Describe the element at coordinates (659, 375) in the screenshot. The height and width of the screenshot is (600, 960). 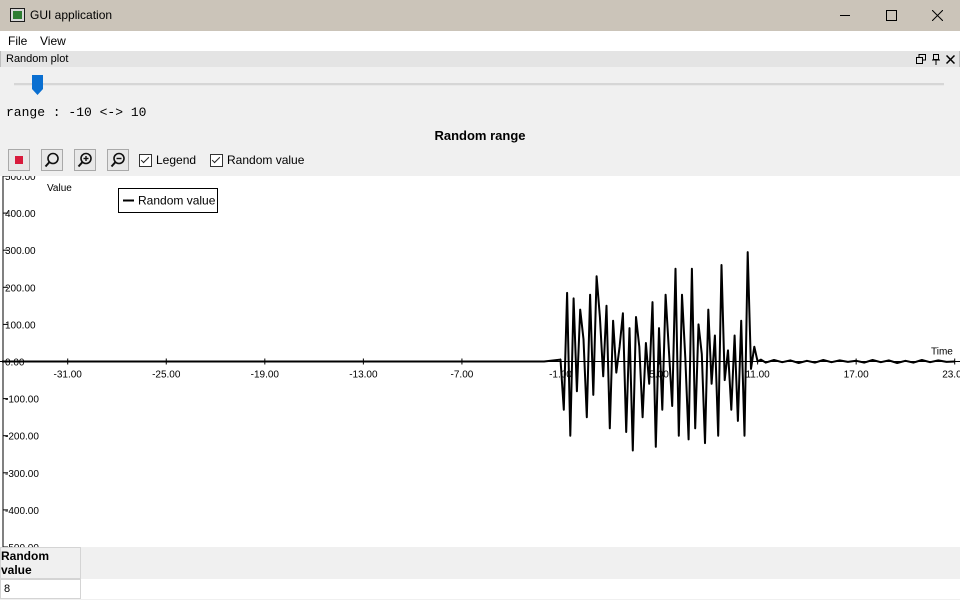
I see `x-tick-label: 5.00` at that location.